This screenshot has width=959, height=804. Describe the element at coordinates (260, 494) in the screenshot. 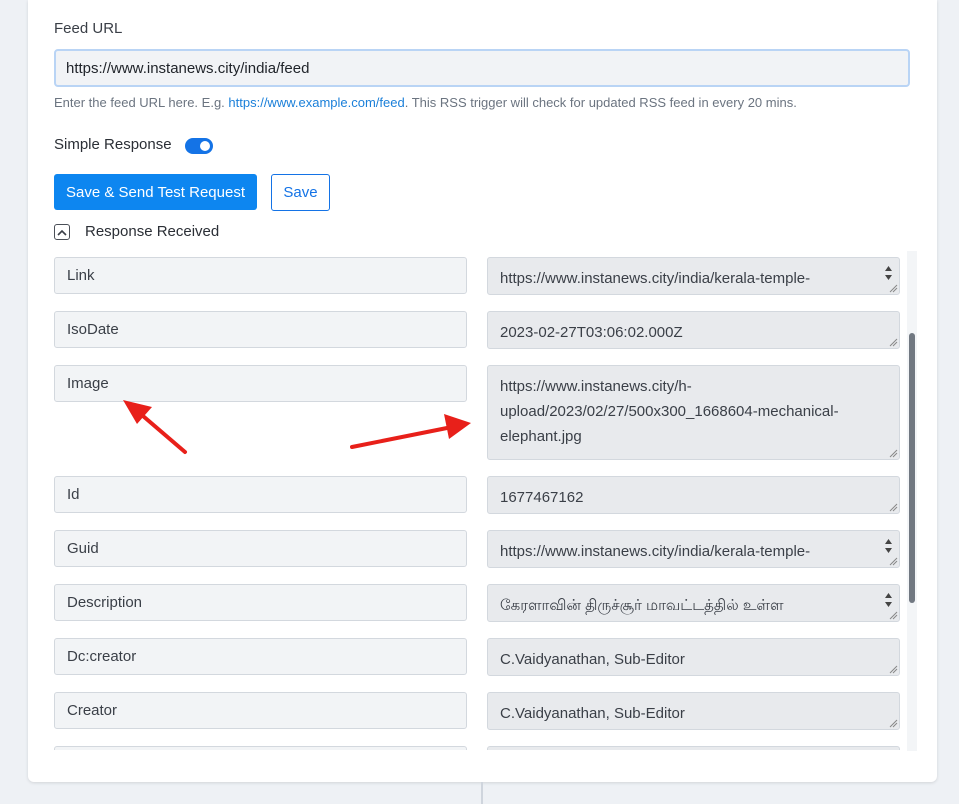

I see `field-key-id: Id` at that location.